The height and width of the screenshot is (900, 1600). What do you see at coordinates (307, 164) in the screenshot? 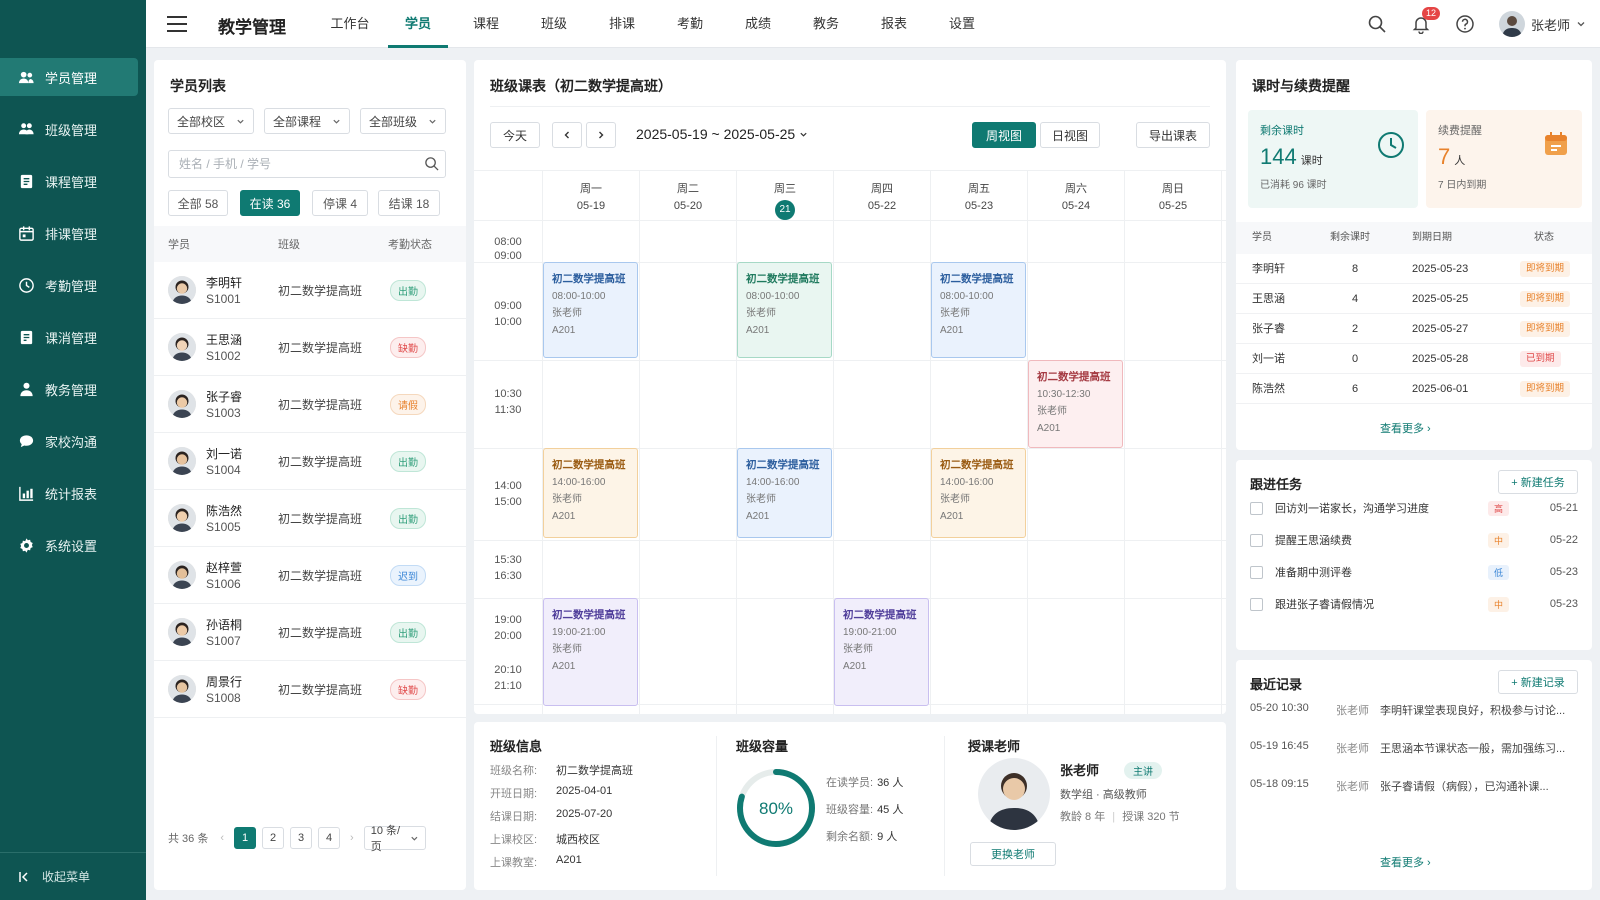
I see `student-search-input` at bounding box center [307, 164].